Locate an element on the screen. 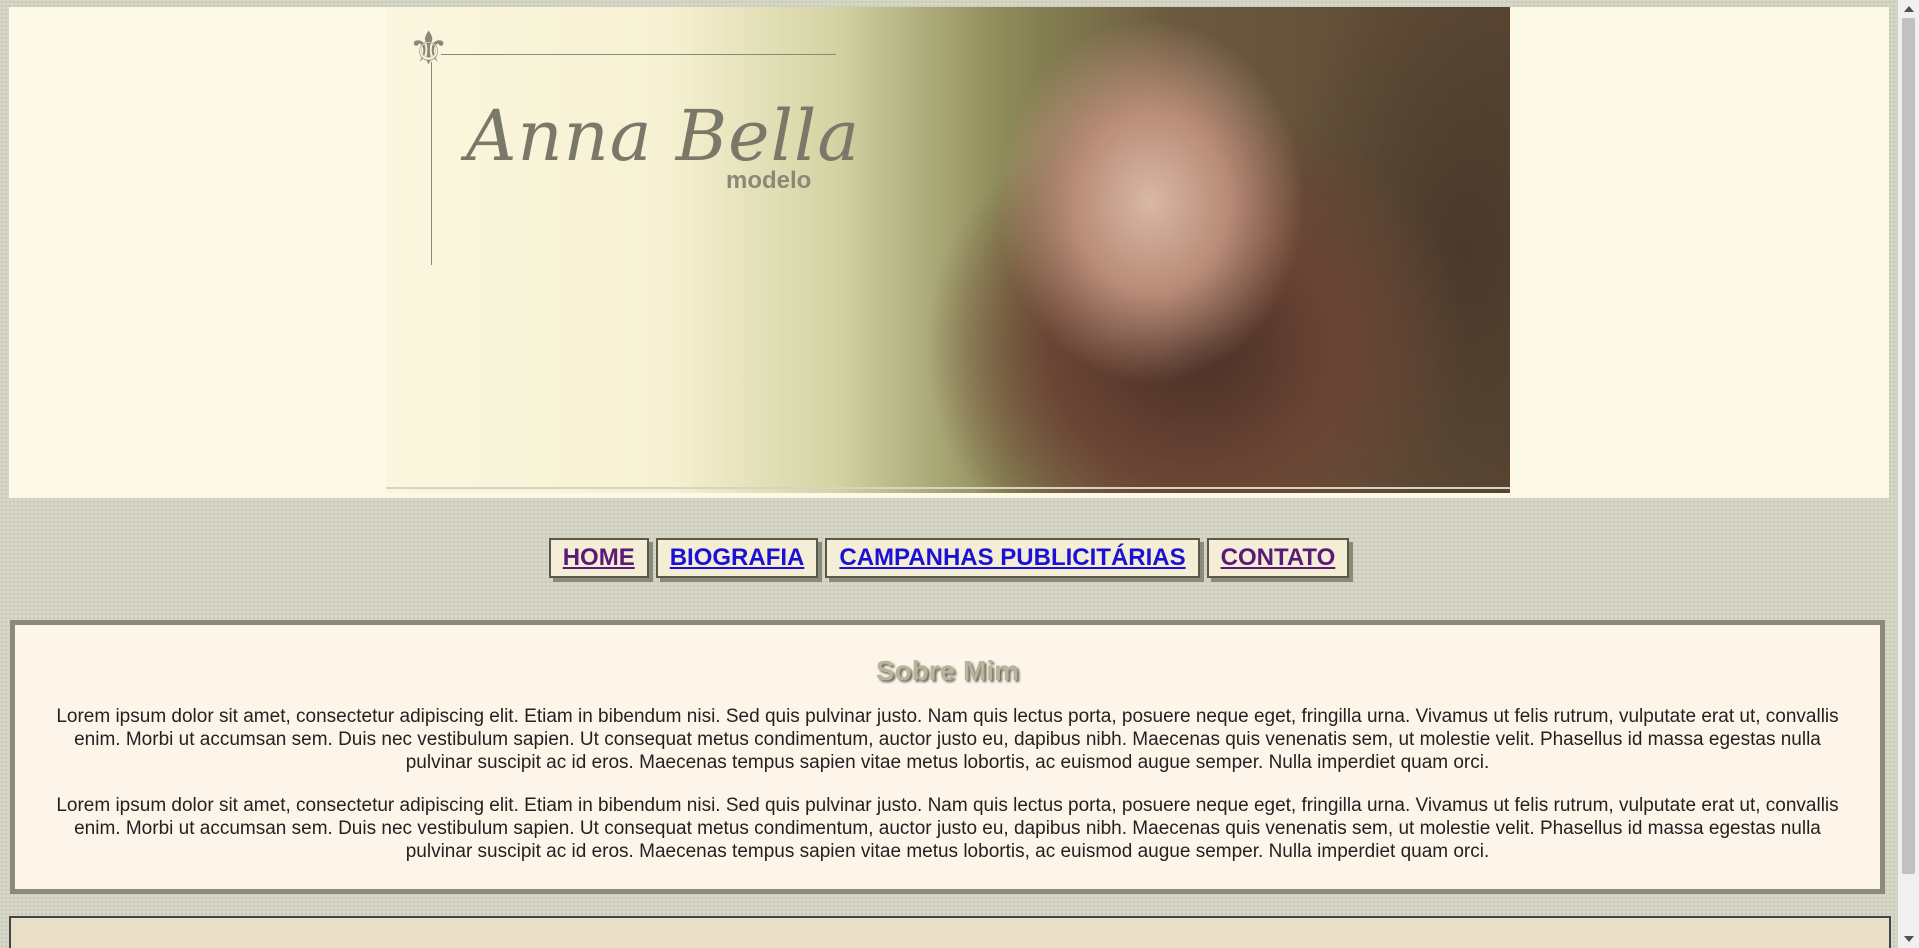 The height and width of the screenshot is (948, 1919). fleur-de-lis-icon: ⚜ is located at coordinates (429, 48).